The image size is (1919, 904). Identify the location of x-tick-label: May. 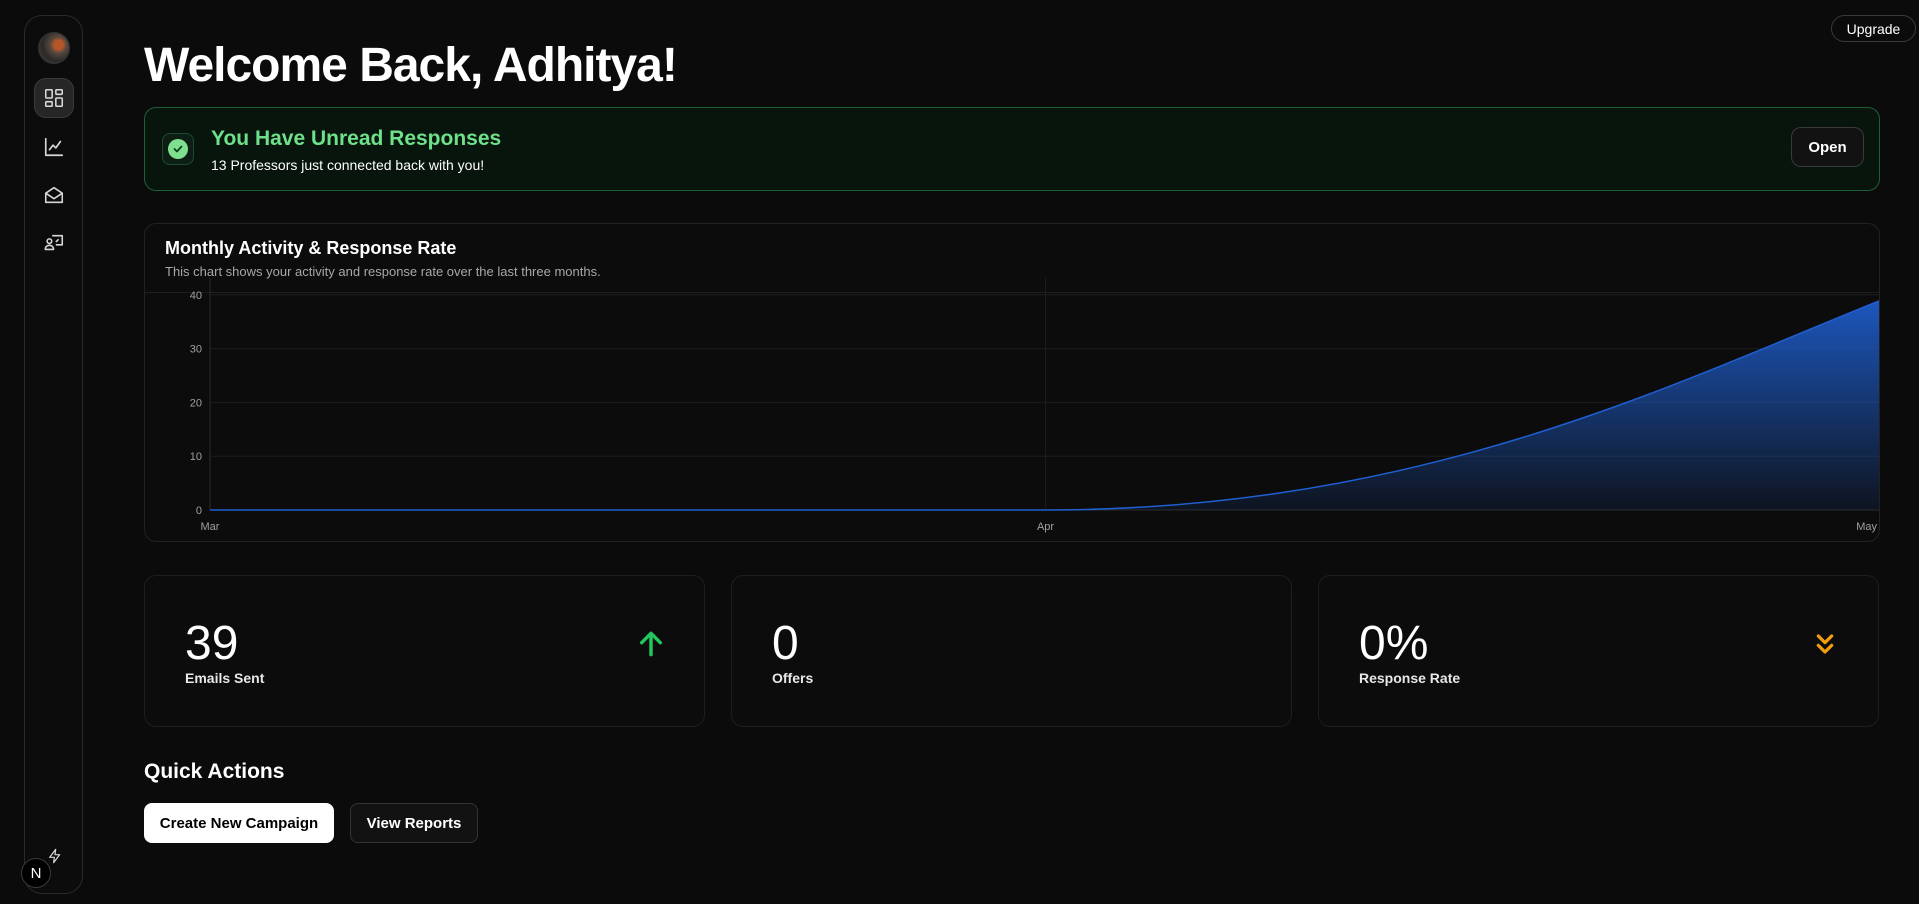
(1866, 527).